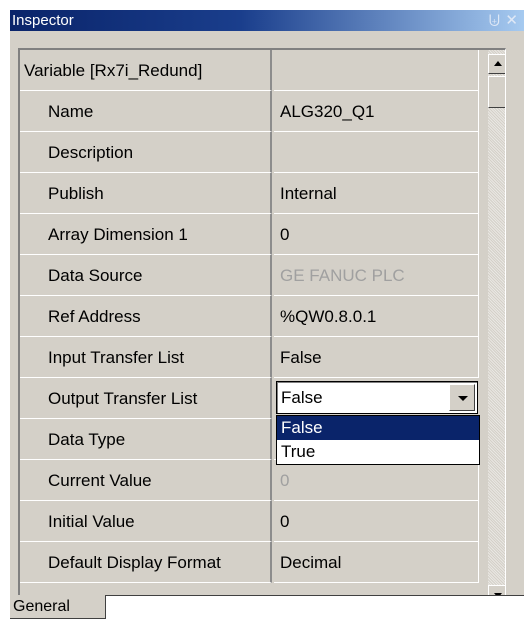 The width and height of the screenshot is (524, 619). Describe the element at coordinates (43, 20) in the screenshot. I see `window-title: Inspector` at that location.